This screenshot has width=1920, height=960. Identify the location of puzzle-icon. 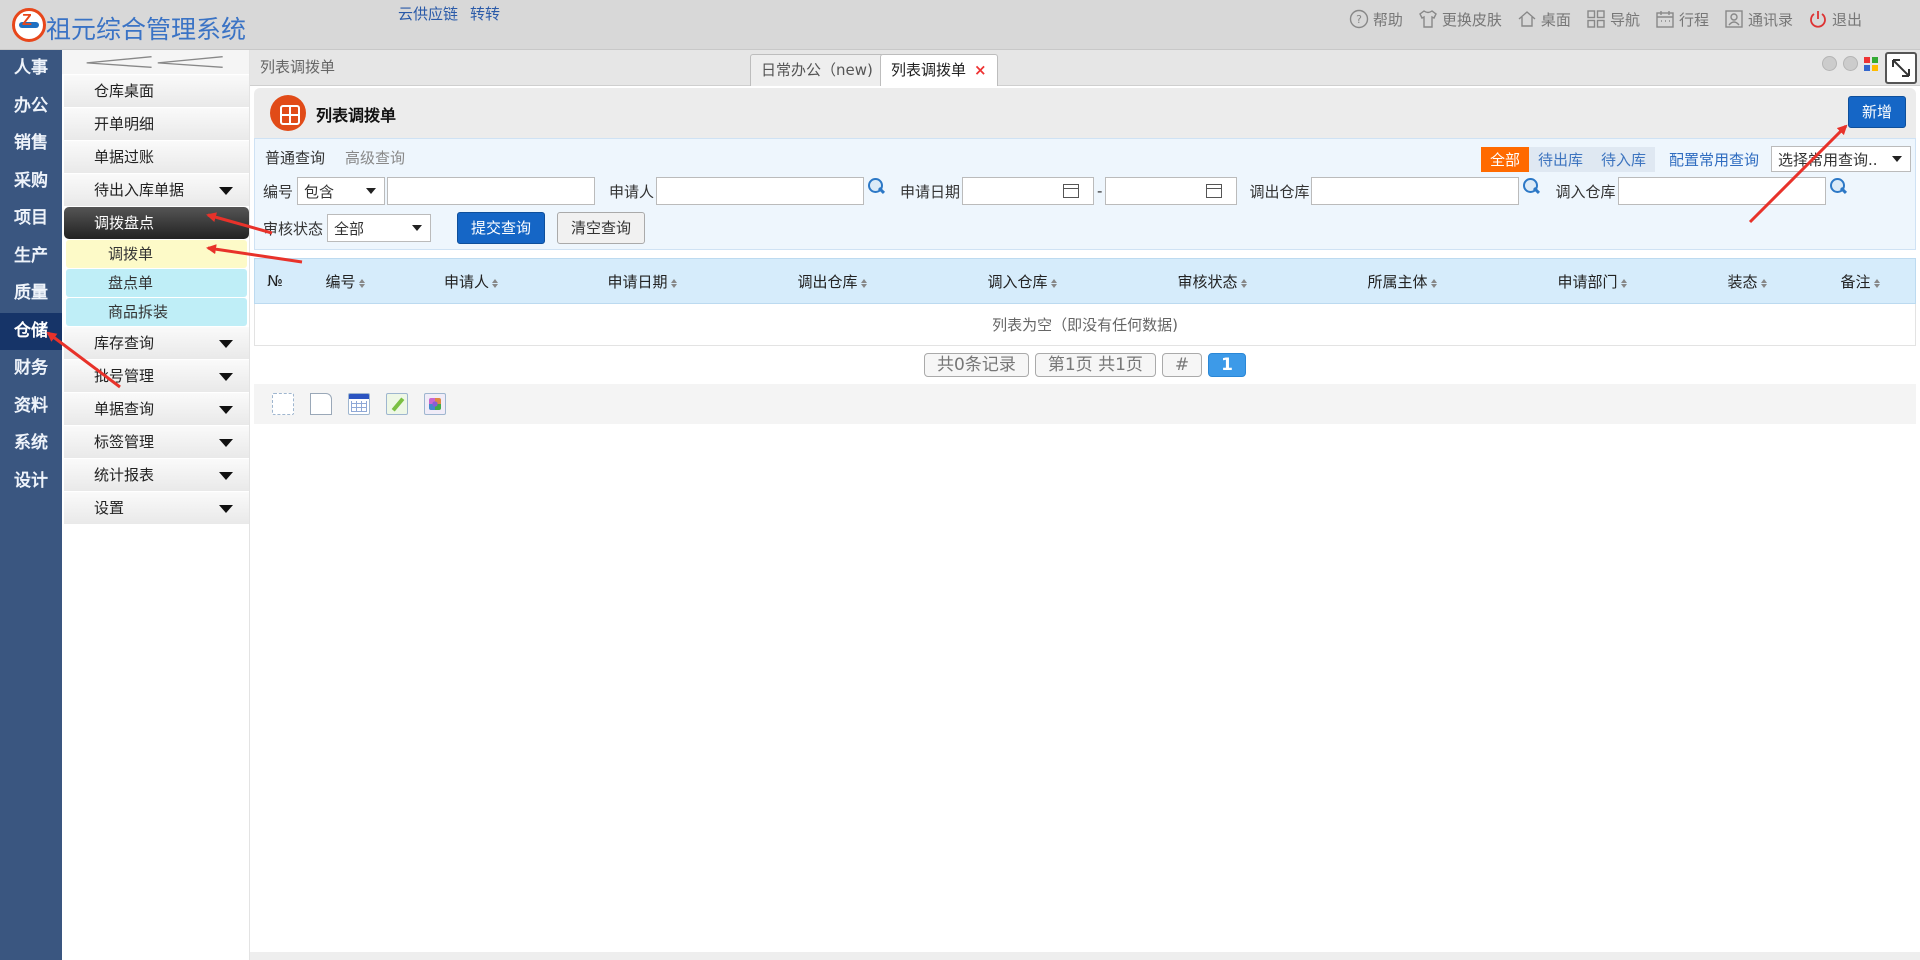
(435, 404).